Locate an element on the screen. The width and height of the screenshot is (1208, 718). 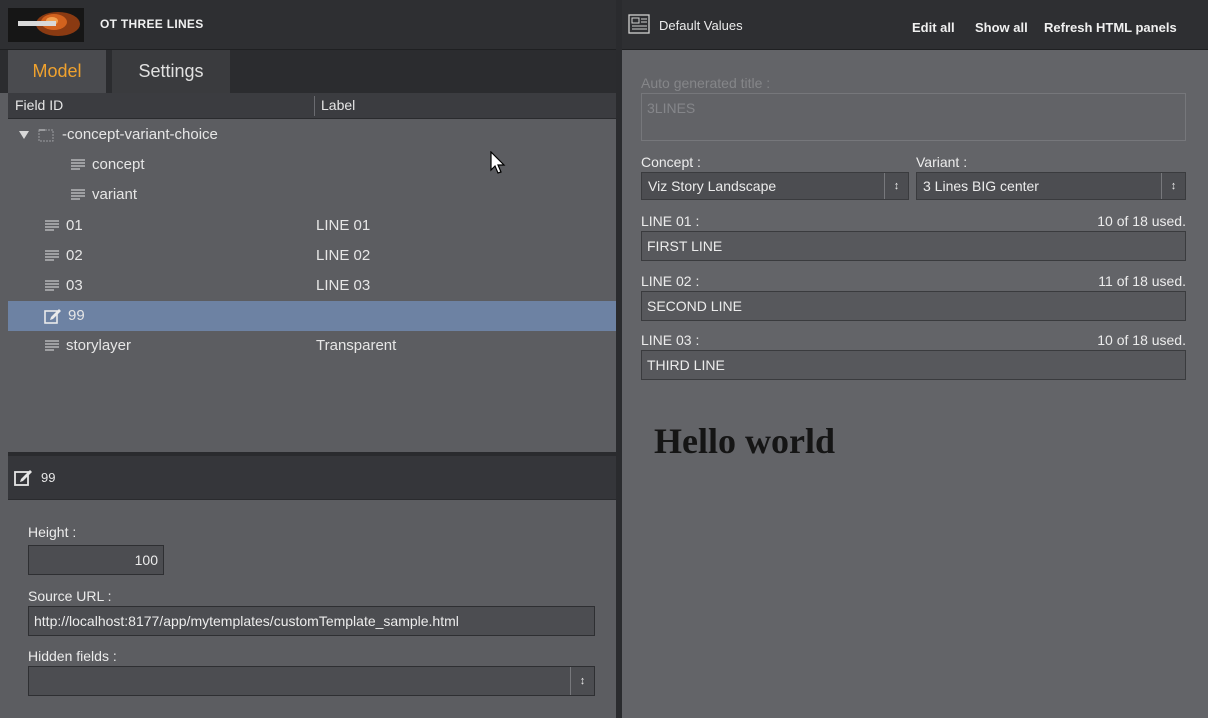
hidden-fields-select: ↕ is located at coordinates (311, 681).